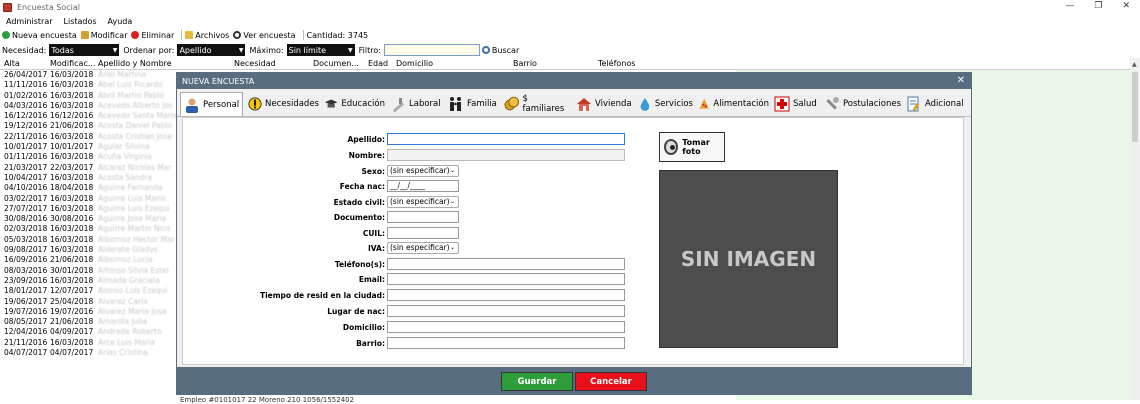  Describe the element at coordinates (415, 104) in the screenshot. I see `tab-laboral: Laboral` at that location.